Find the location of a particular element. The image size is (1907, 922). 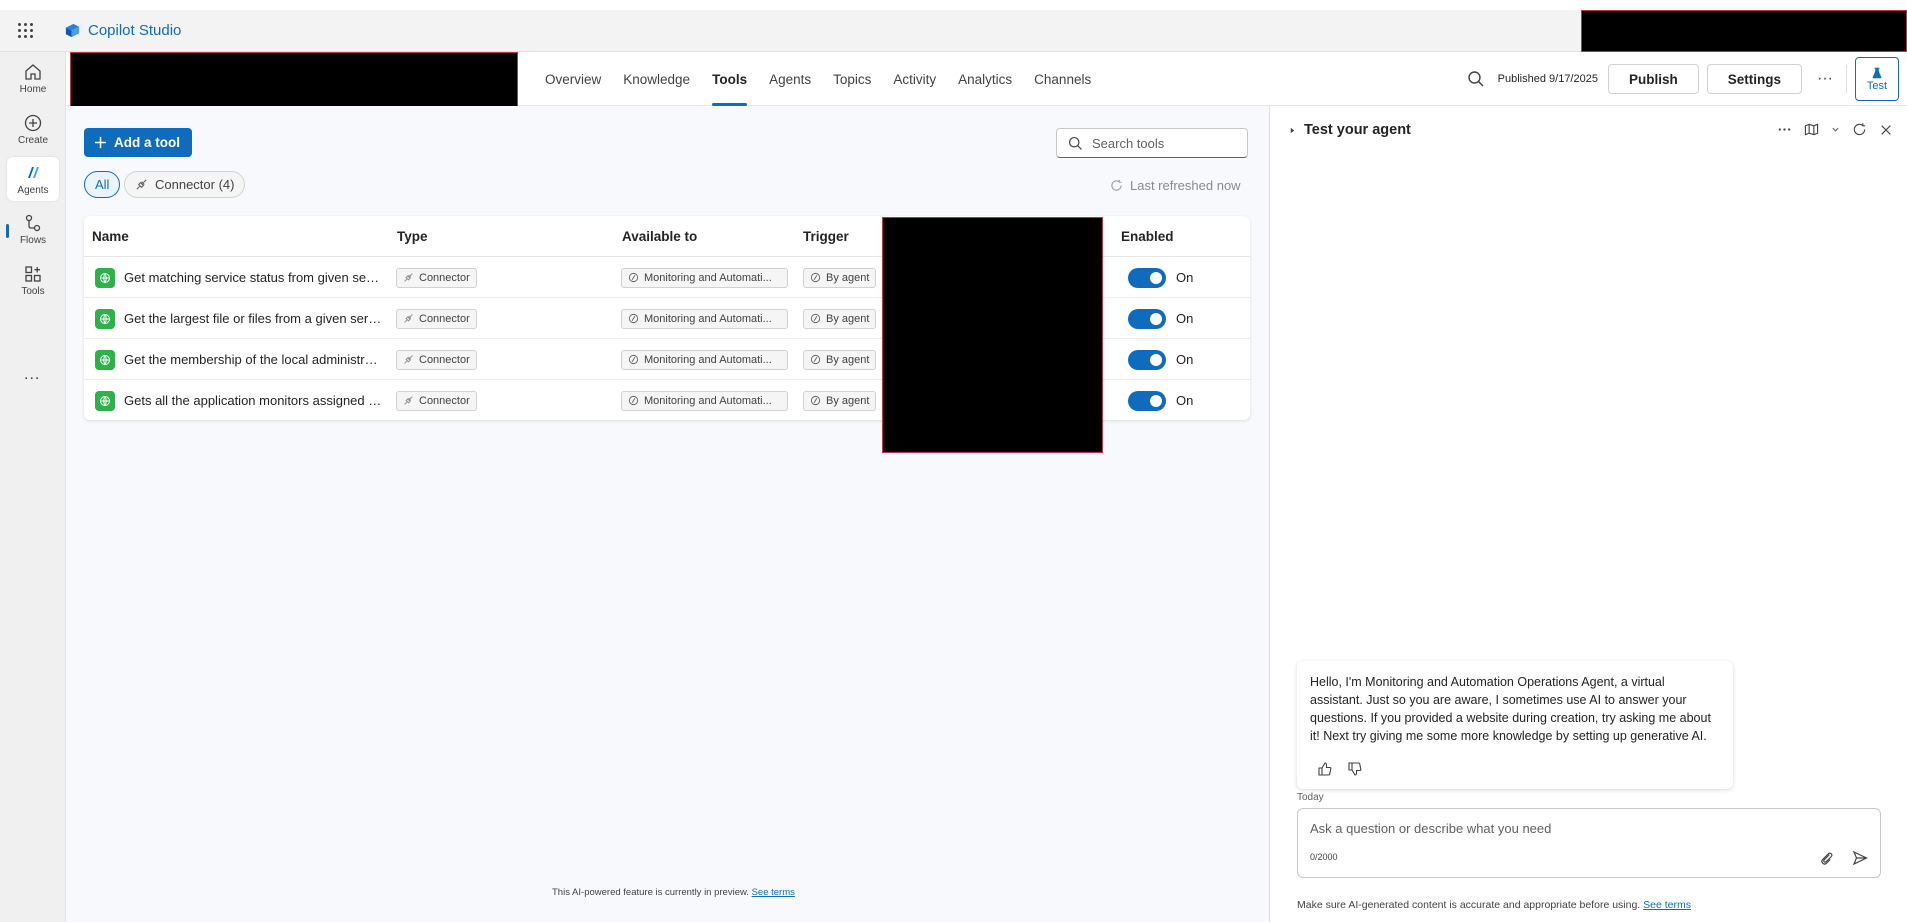

add-tool-button: Add a tool is located at coordinates (138, 142).